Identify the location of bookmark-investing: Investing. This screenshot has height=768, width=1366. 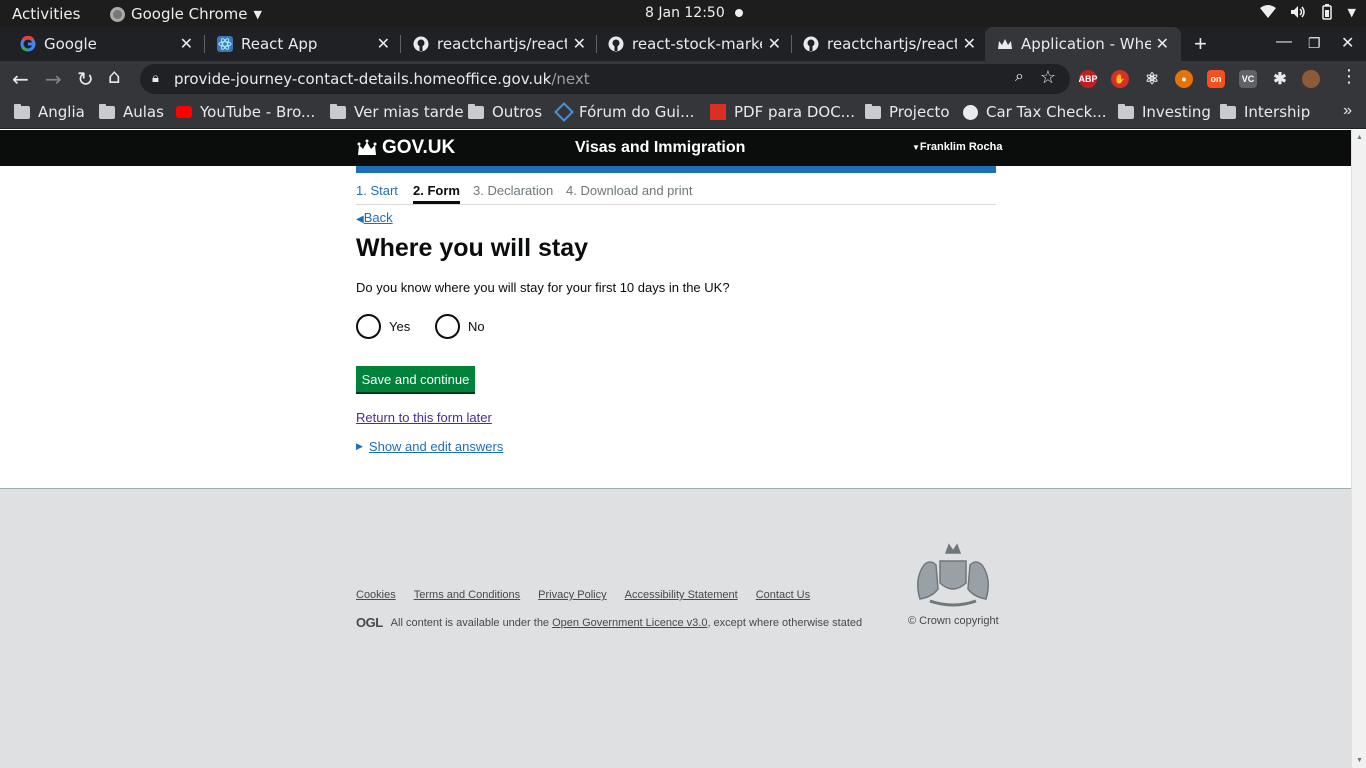
(1164, 112).